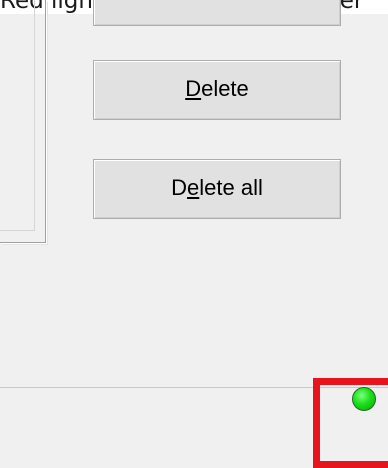  What do you see at coordinates (217, 13) in the screenshot?
I see `top-button` at bounding box center [217, 13].